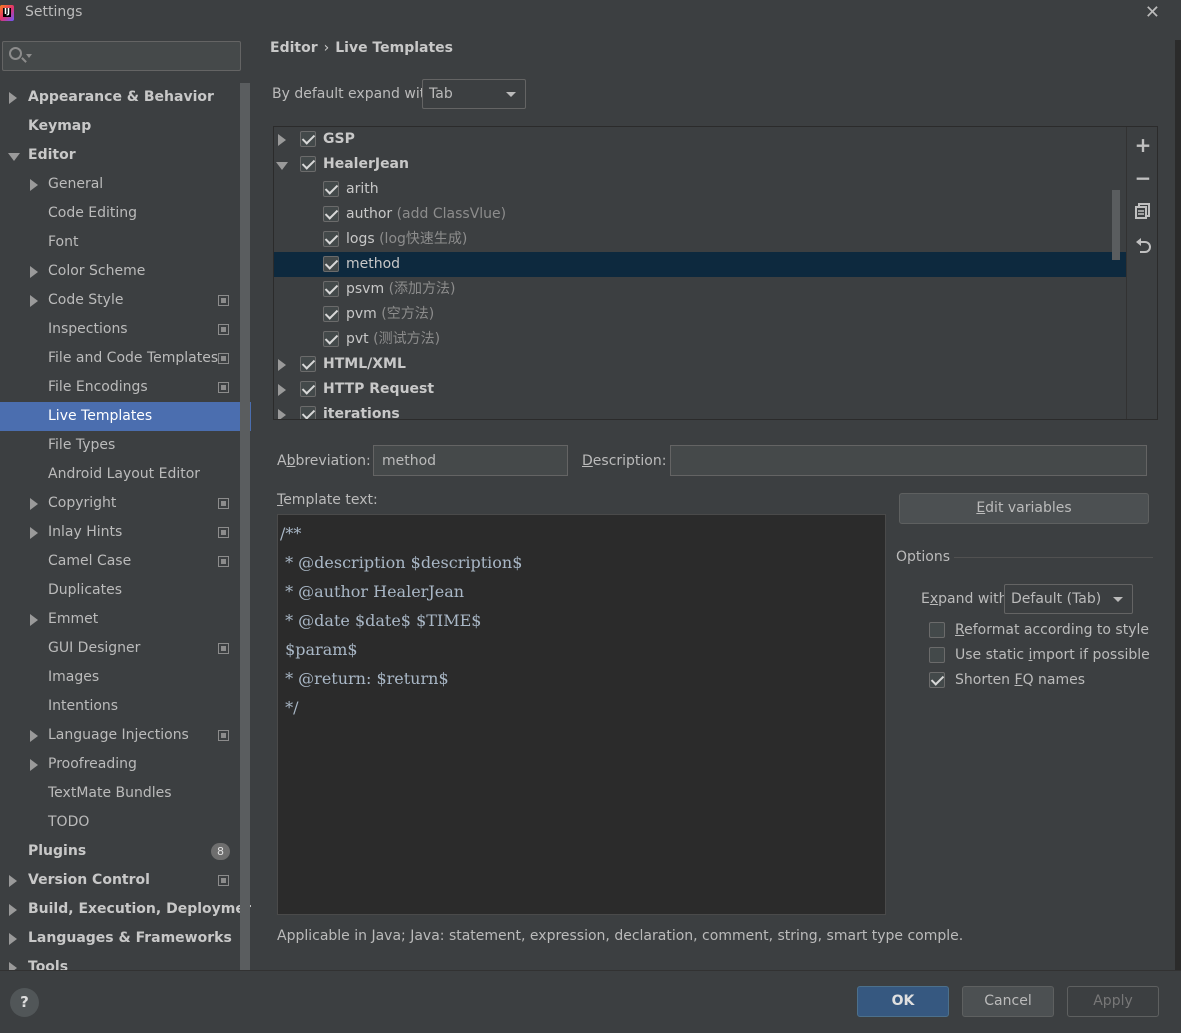  Describe the element at coordinates (135, 56) in the screenshot. I see `search-input` at that location.